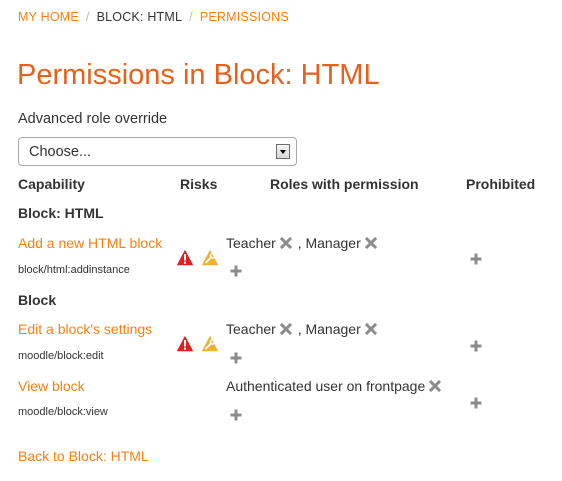 Image resolution: width=562 pixels, height=481 pixels. What do you see at coordinates (344, 184) in the screenshot?
I see `header-roles: Roles with permission` at bounding box center [344, 184].